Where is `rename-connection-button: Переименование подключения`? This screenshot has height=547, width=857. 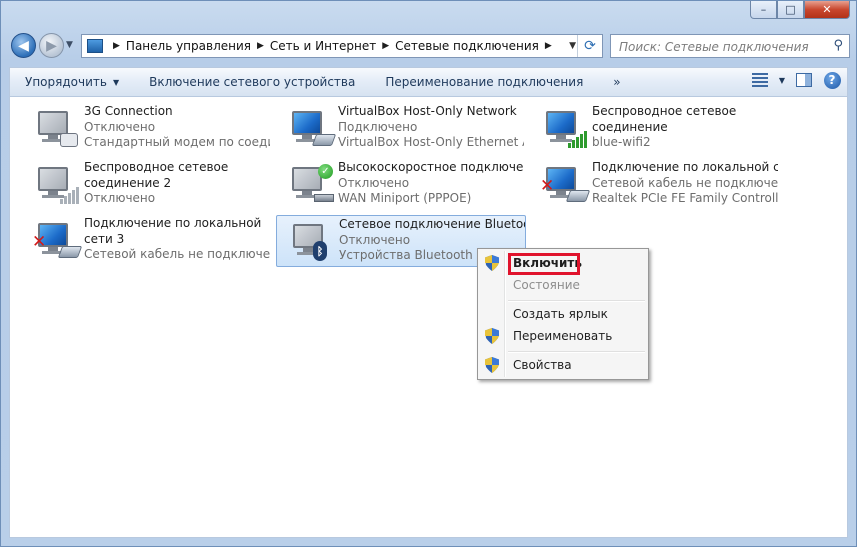 rename-connection-button: Переименование подключения is located at coordinates (484, 82).